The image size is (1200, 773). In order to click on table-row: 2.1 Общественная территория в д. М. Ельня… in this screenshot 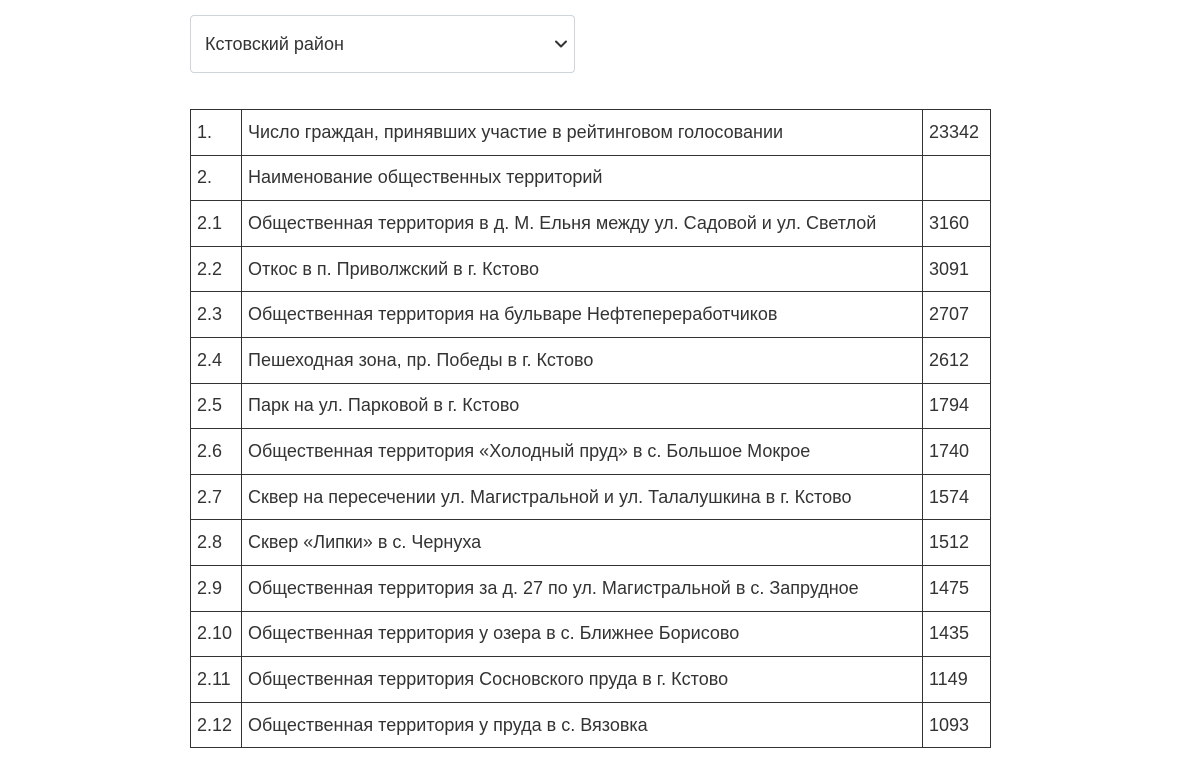, I will do `click(590, 223)`.